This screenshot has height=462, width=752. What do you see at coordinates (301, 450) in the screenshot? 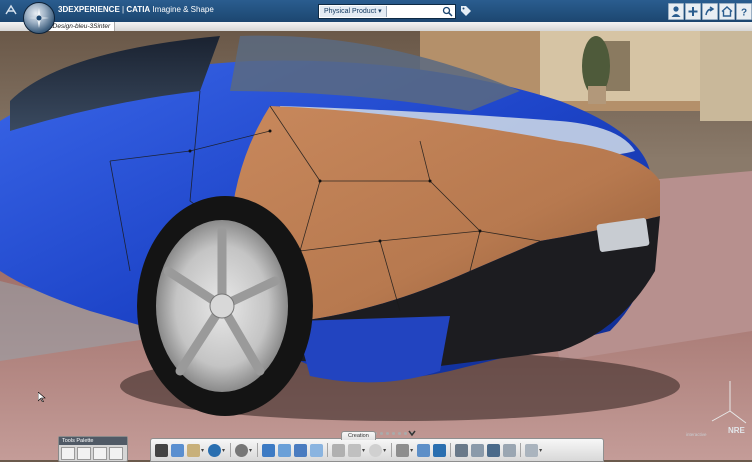
I see `sketch-tool-icon` at bounding box center [301, 450].